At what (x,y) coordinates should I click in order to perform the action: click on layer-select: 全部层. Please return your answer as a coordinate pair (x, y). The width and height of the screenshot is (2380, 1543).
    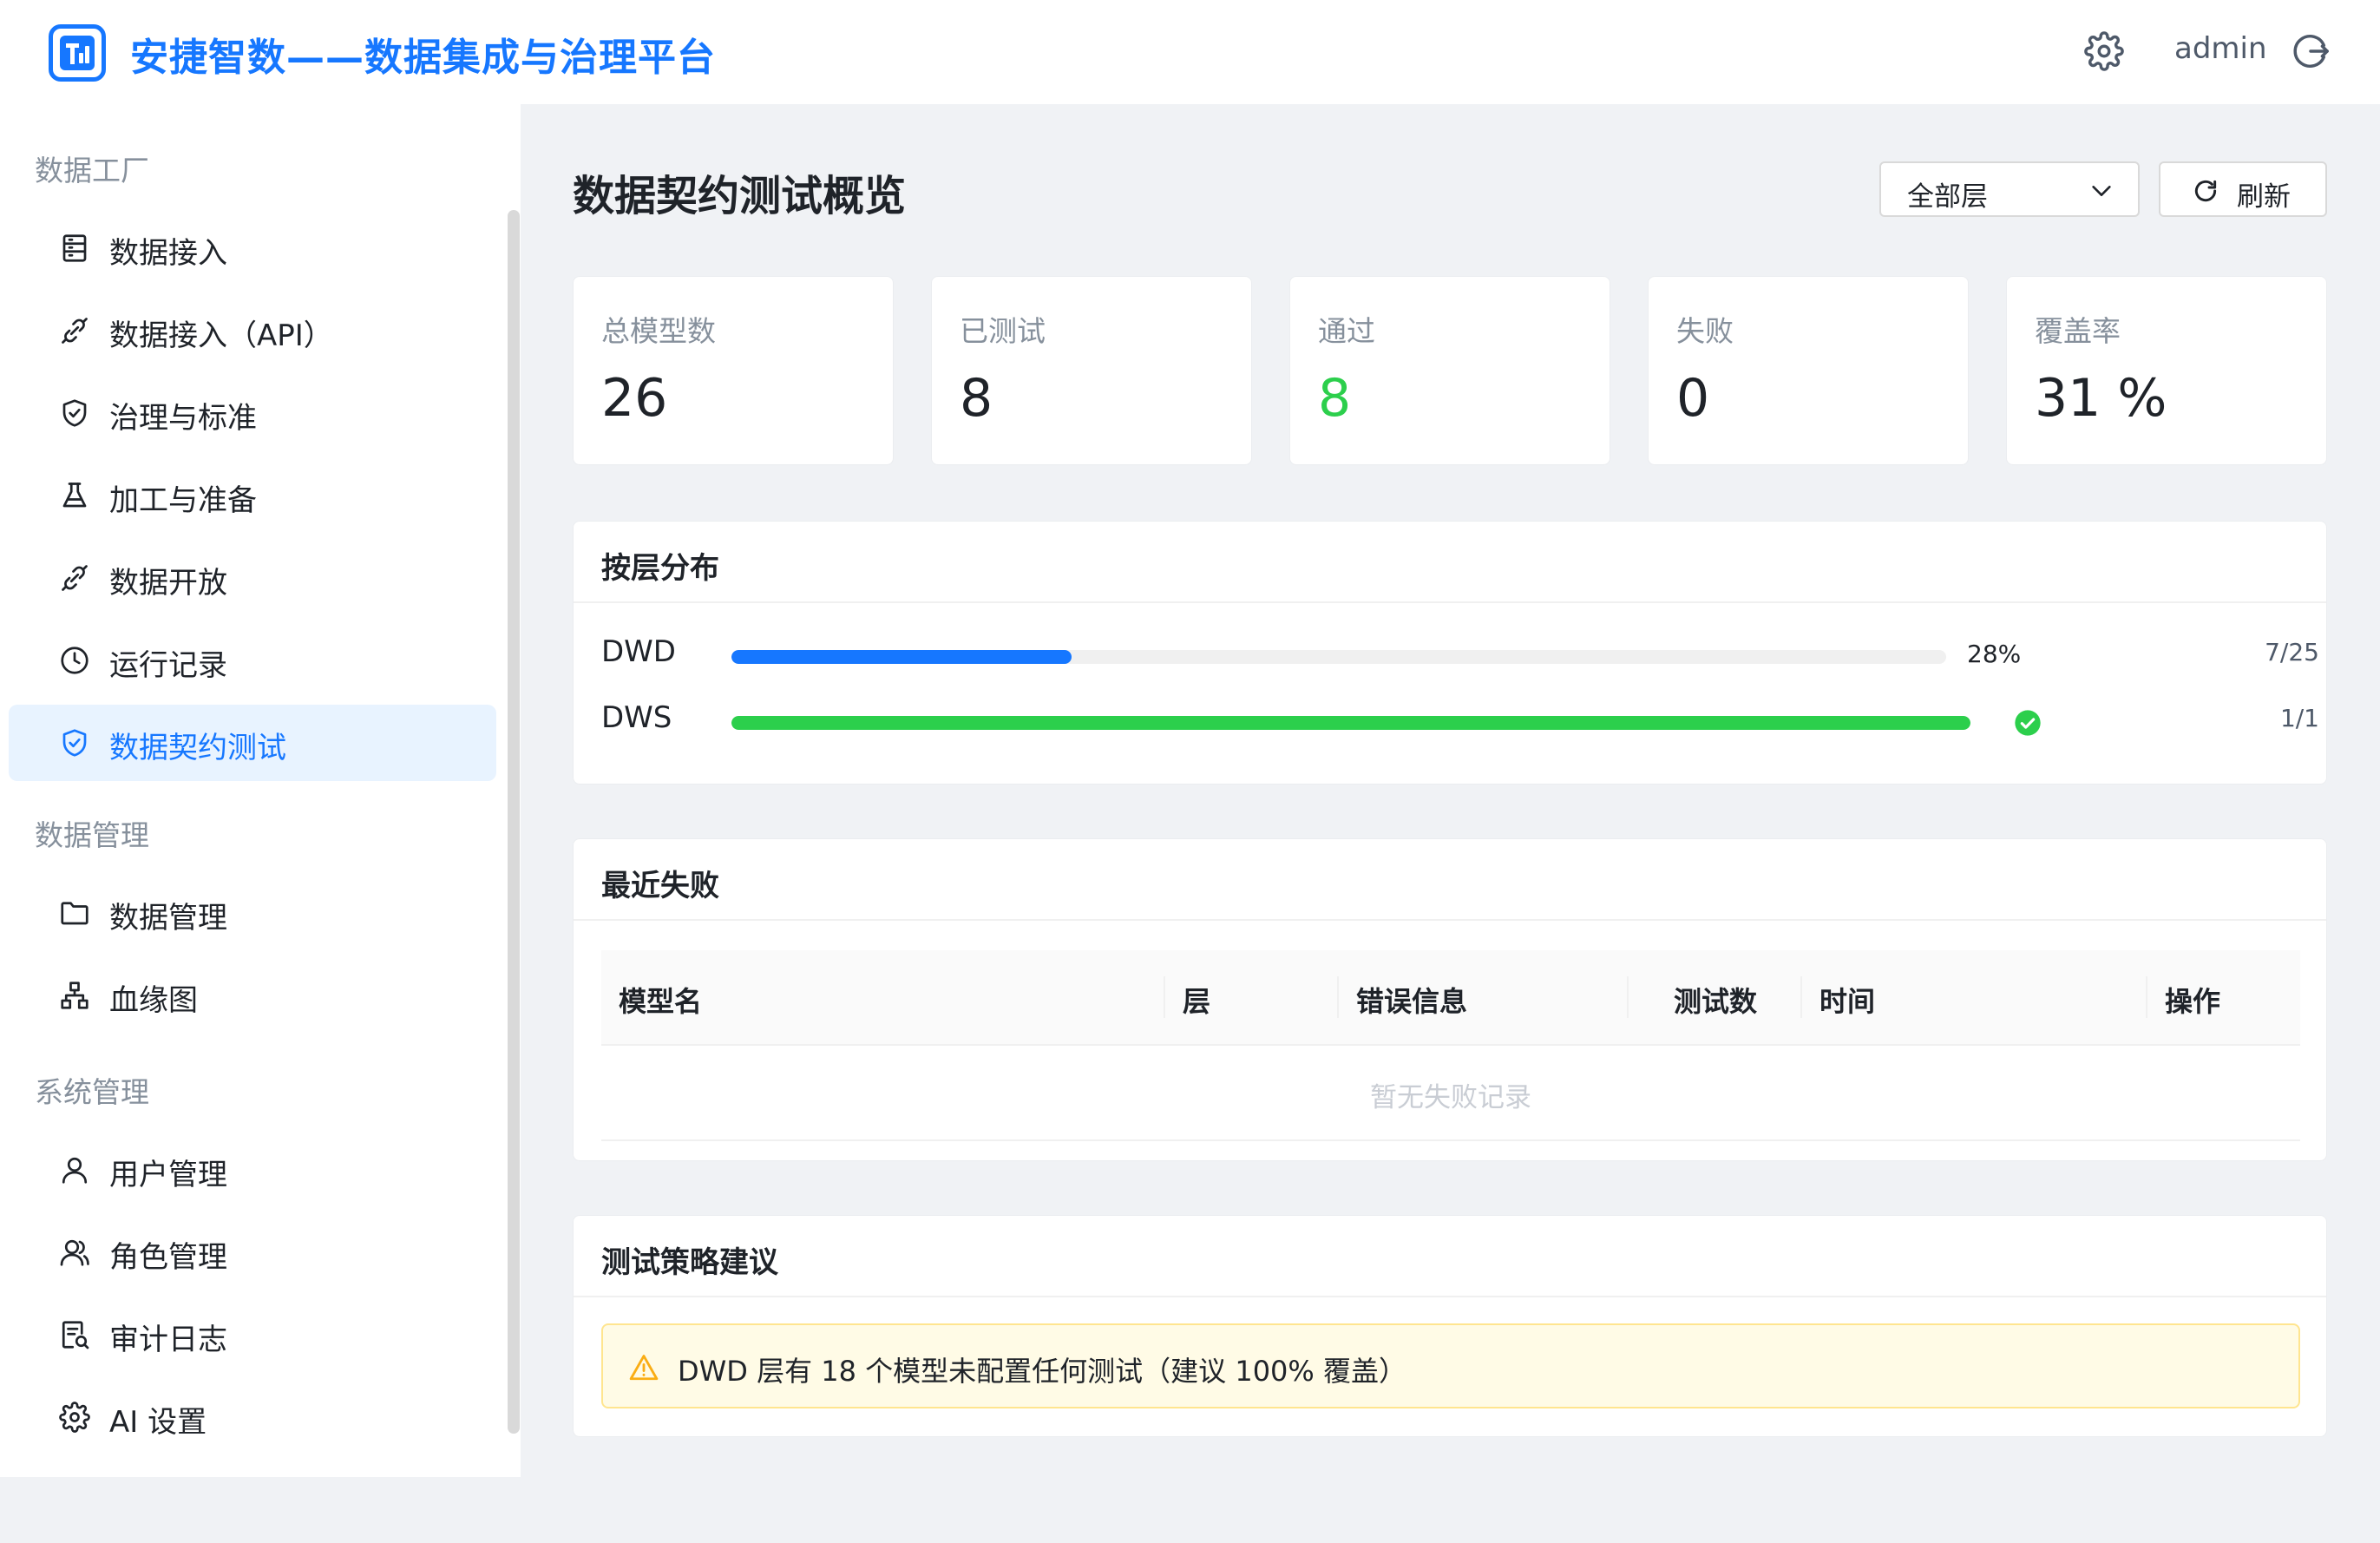
    Looking at the image, I should click on (2009, 189).